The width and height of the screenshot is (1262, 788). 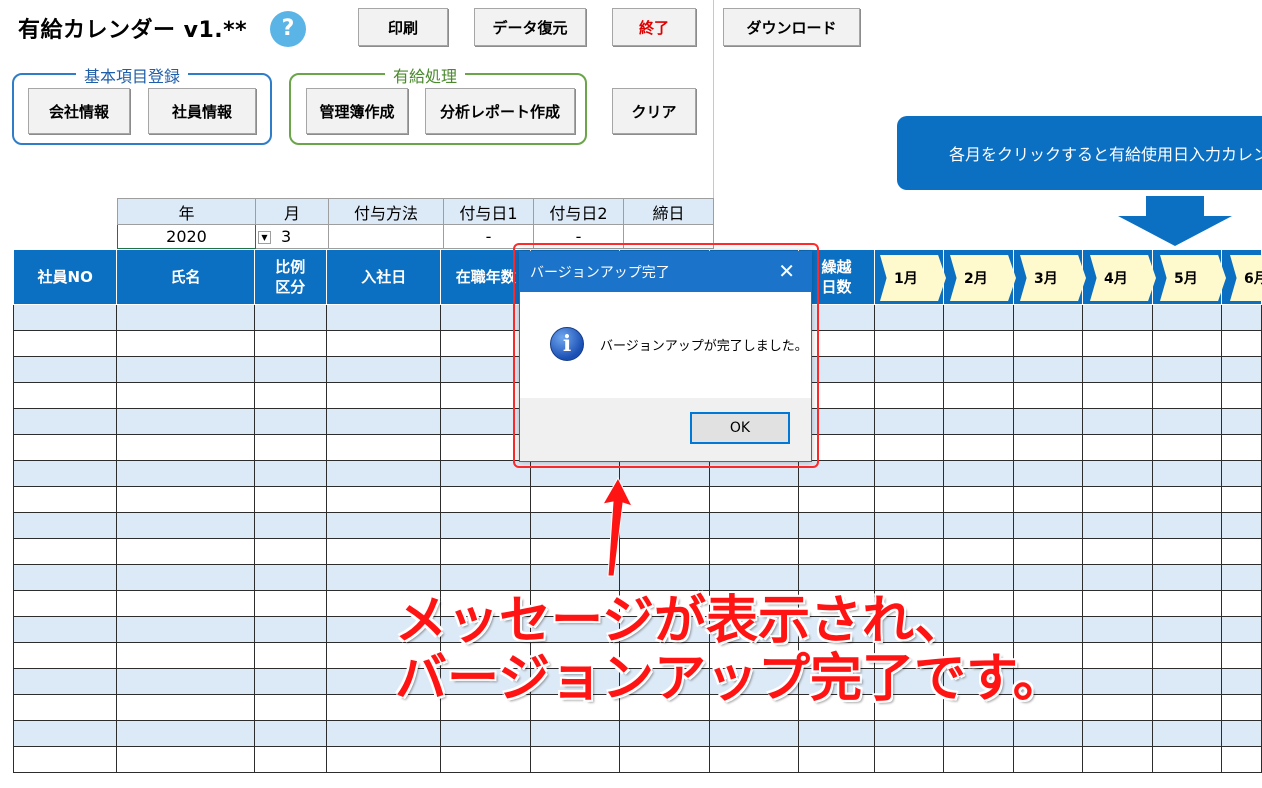 What do you see at coordinates (791, 27) in the screenshot?
I see `download-button: ダウンロード` at bounding box center [791, 27].